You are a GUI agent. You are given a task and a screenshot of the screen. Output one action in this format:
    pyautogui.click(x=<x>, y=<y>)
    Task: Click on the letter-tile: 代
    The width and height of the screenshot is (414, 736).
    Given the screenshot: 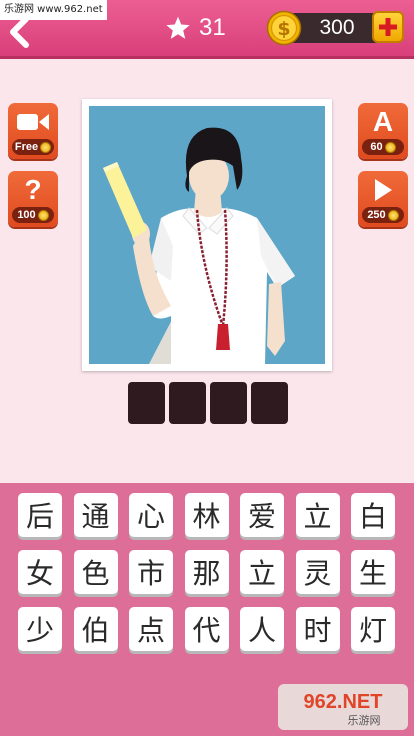 What is the action you would take?
    pyautogui.click(x=206, y=629)
    